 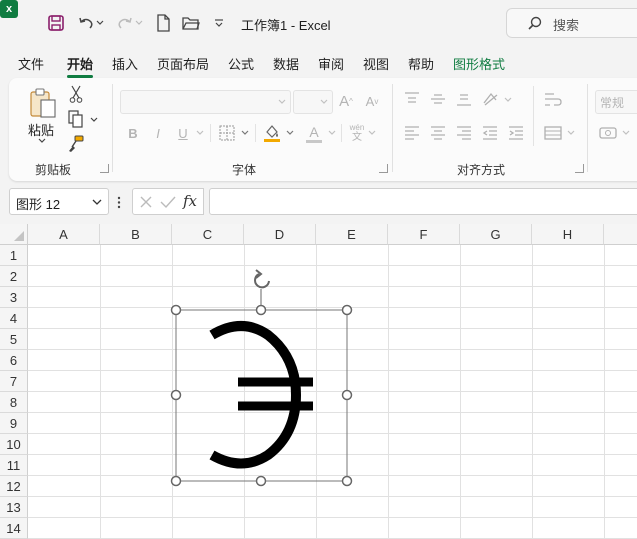 I want to click on search-box: 搜索, so click(x=571, y=23).